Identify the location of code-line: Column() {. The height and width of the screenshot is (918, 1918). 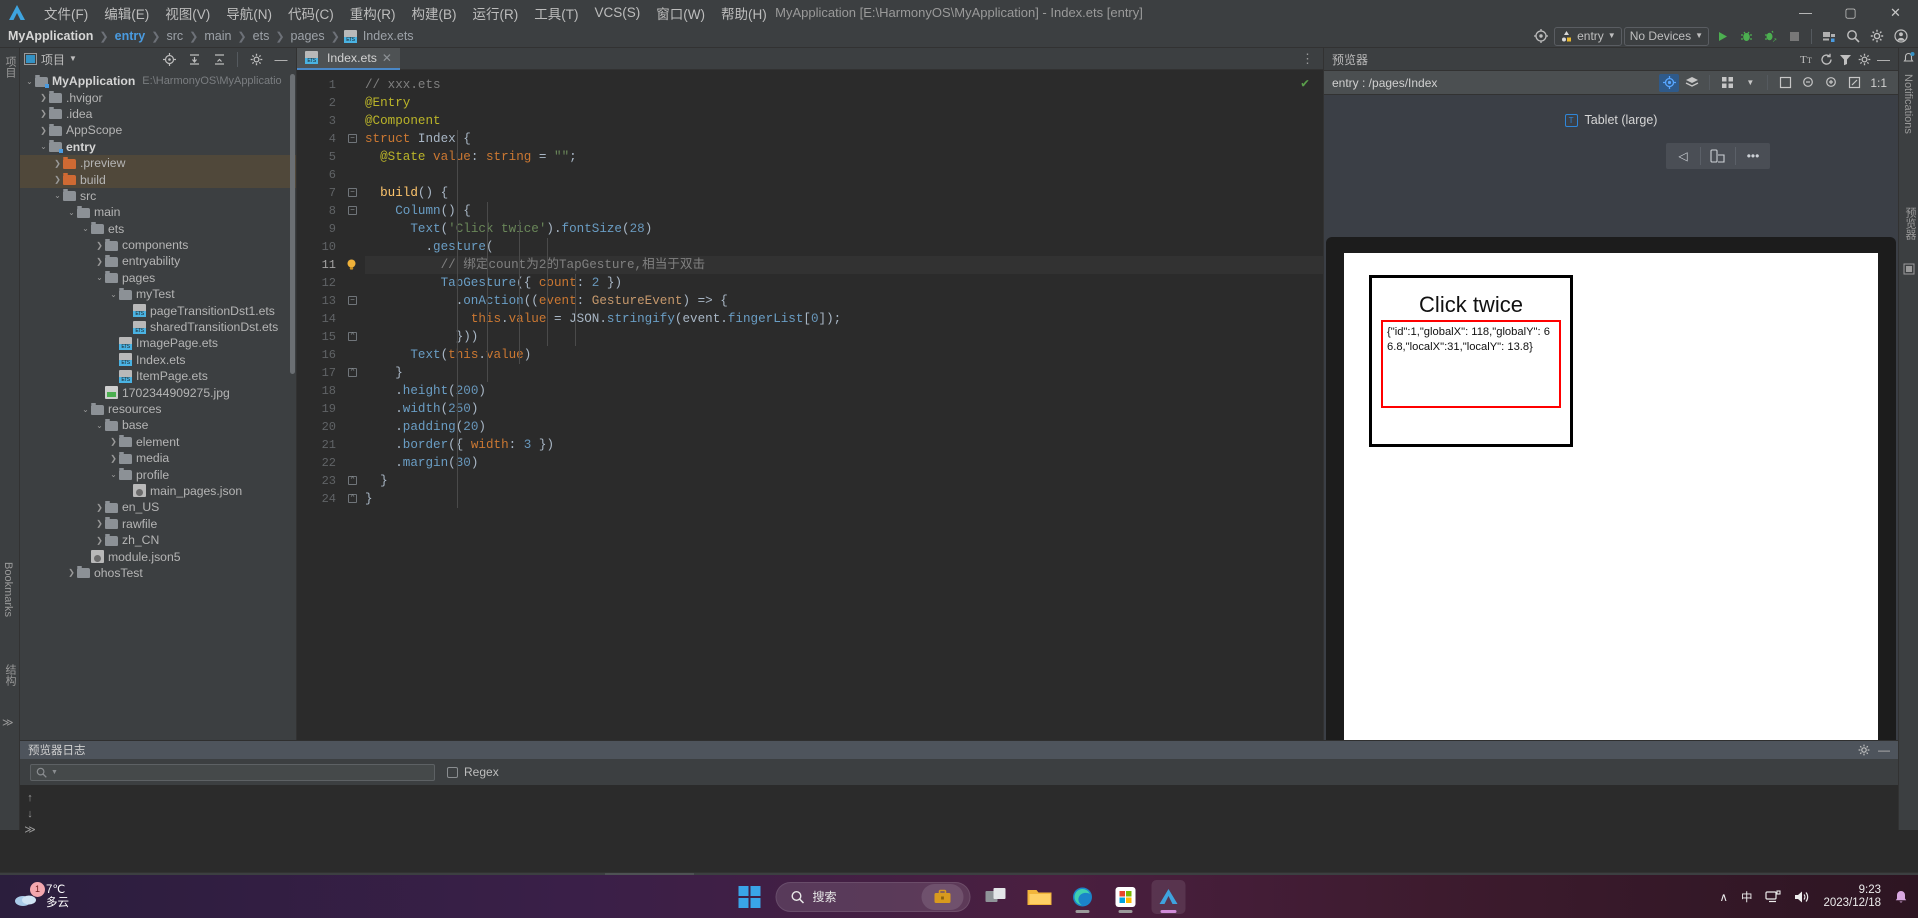
(844, 211).